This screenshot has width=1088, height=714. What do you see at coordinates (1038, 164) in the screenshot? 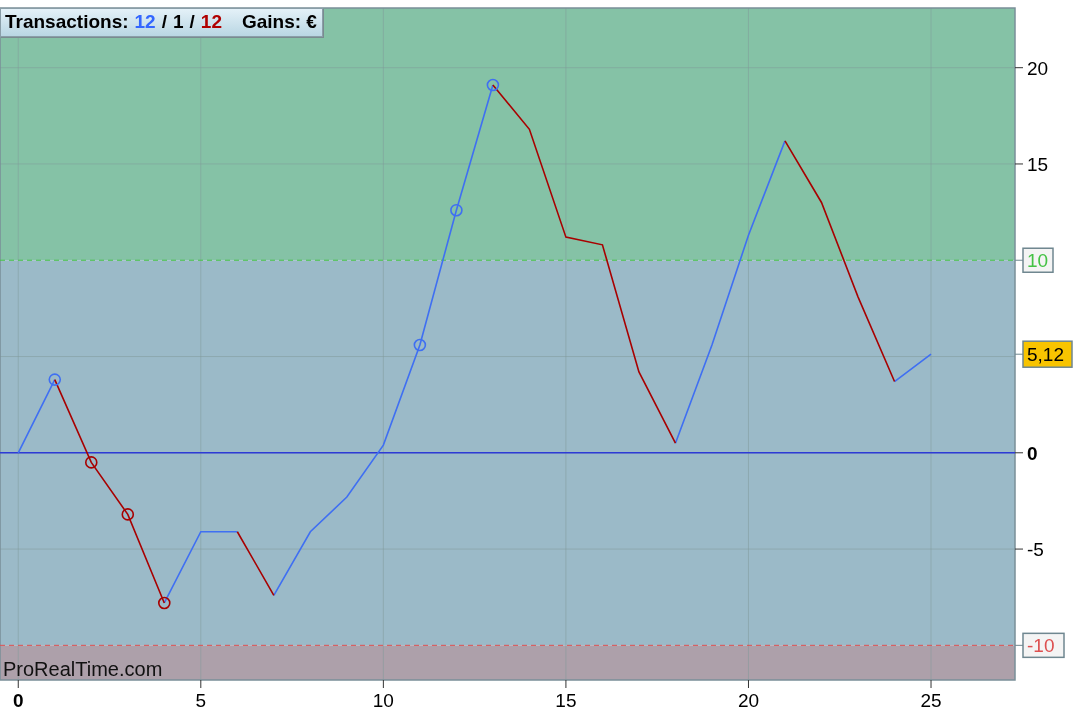
I see `y-tick-label: 15` at bounding box center [1038, 164].